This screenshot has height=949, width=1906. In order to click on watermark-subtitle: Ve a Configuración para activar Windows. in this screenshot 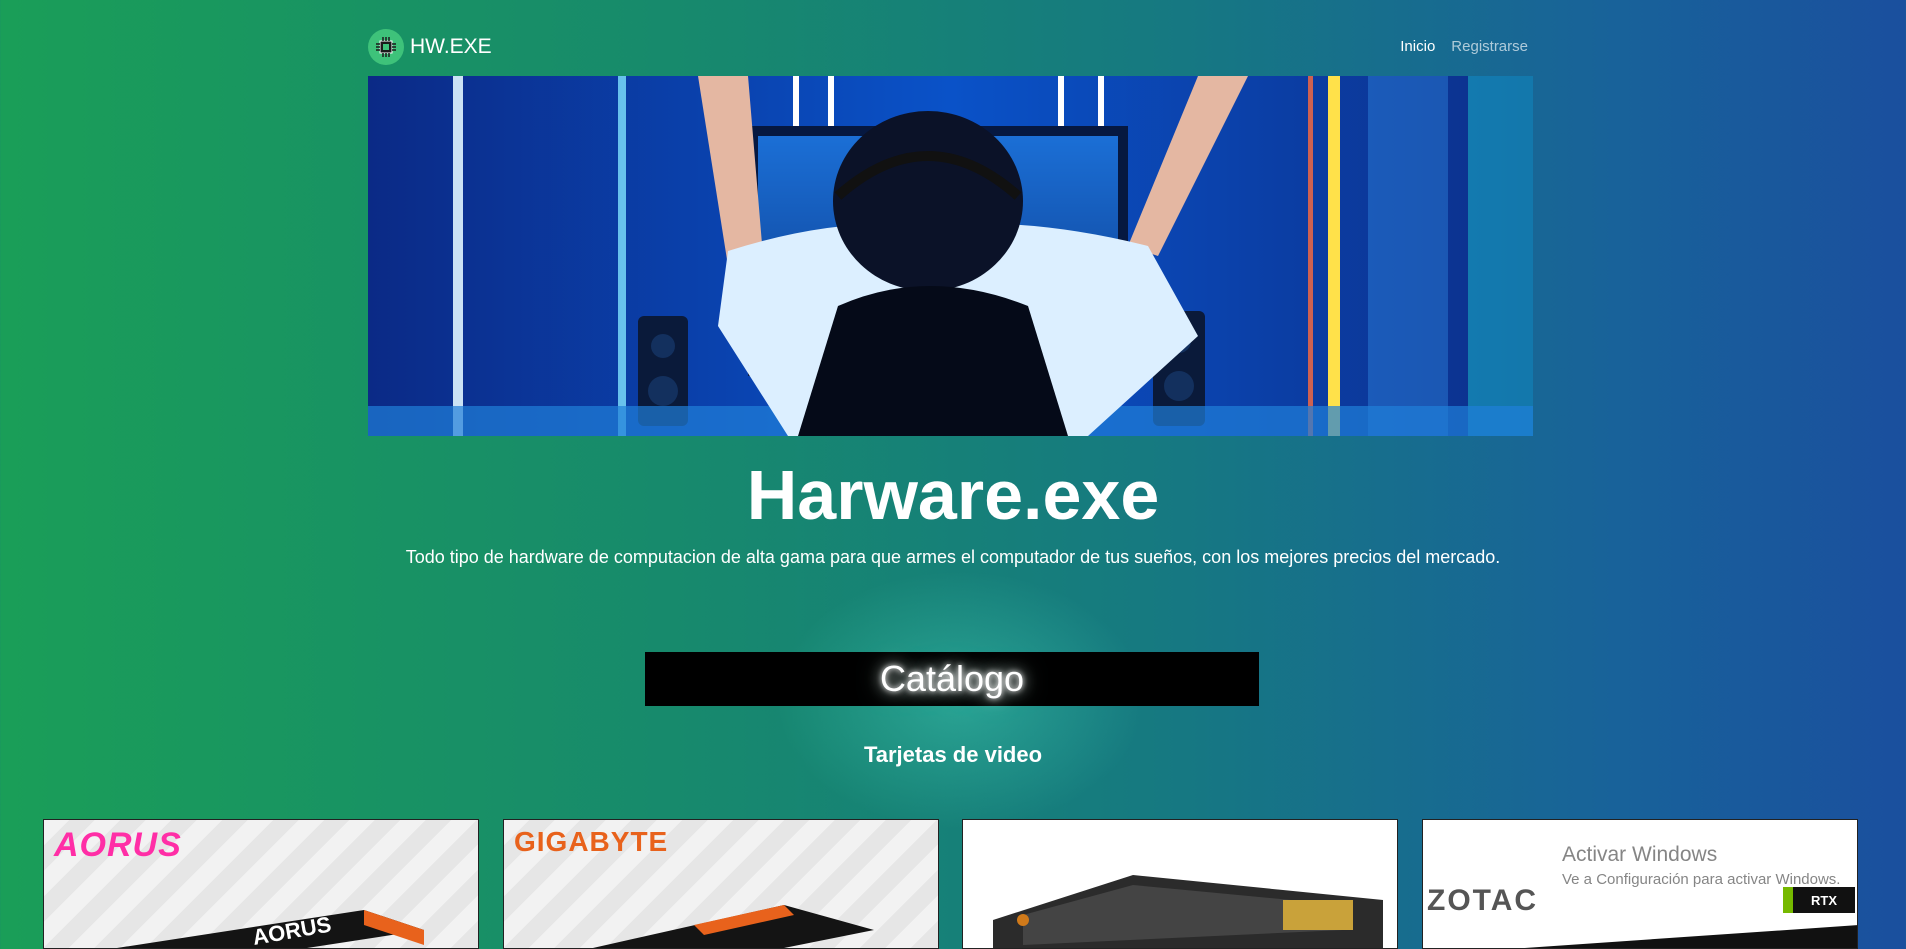, I will do `click(1701, 879)`.